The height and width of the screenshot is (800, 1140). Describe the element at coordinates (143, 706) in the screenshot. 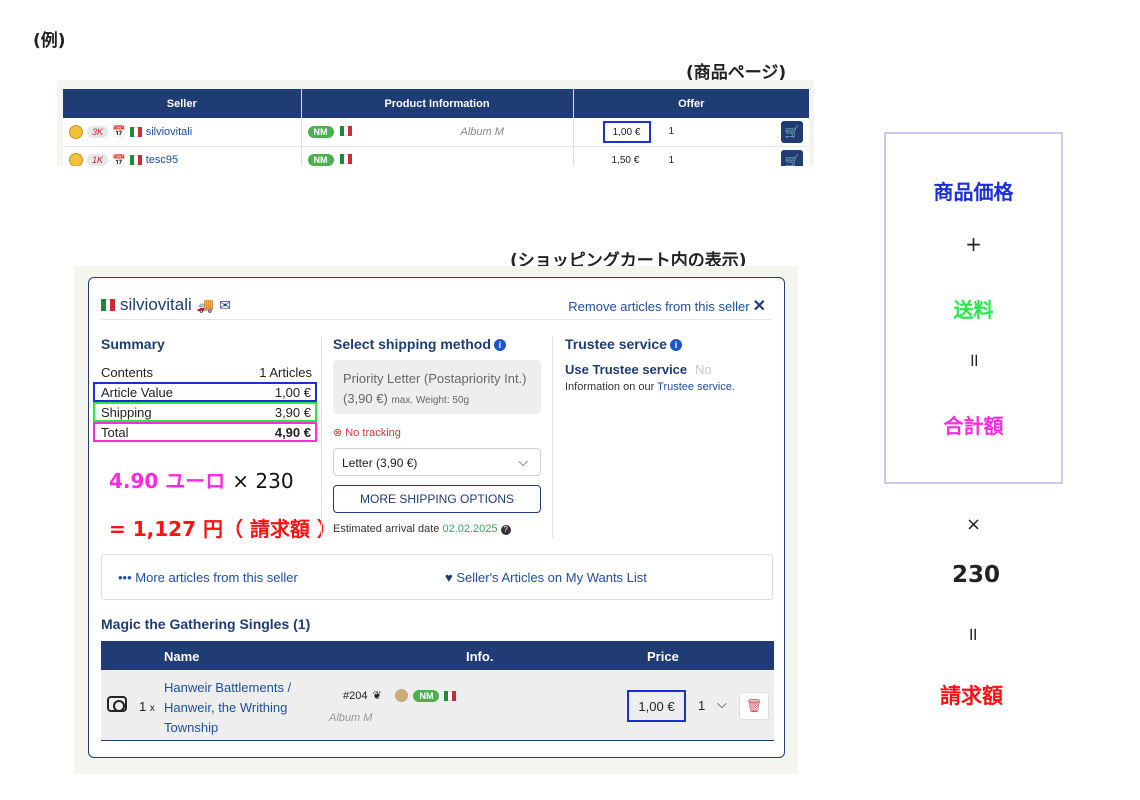

I see `item-qty-number: 1` at that location.